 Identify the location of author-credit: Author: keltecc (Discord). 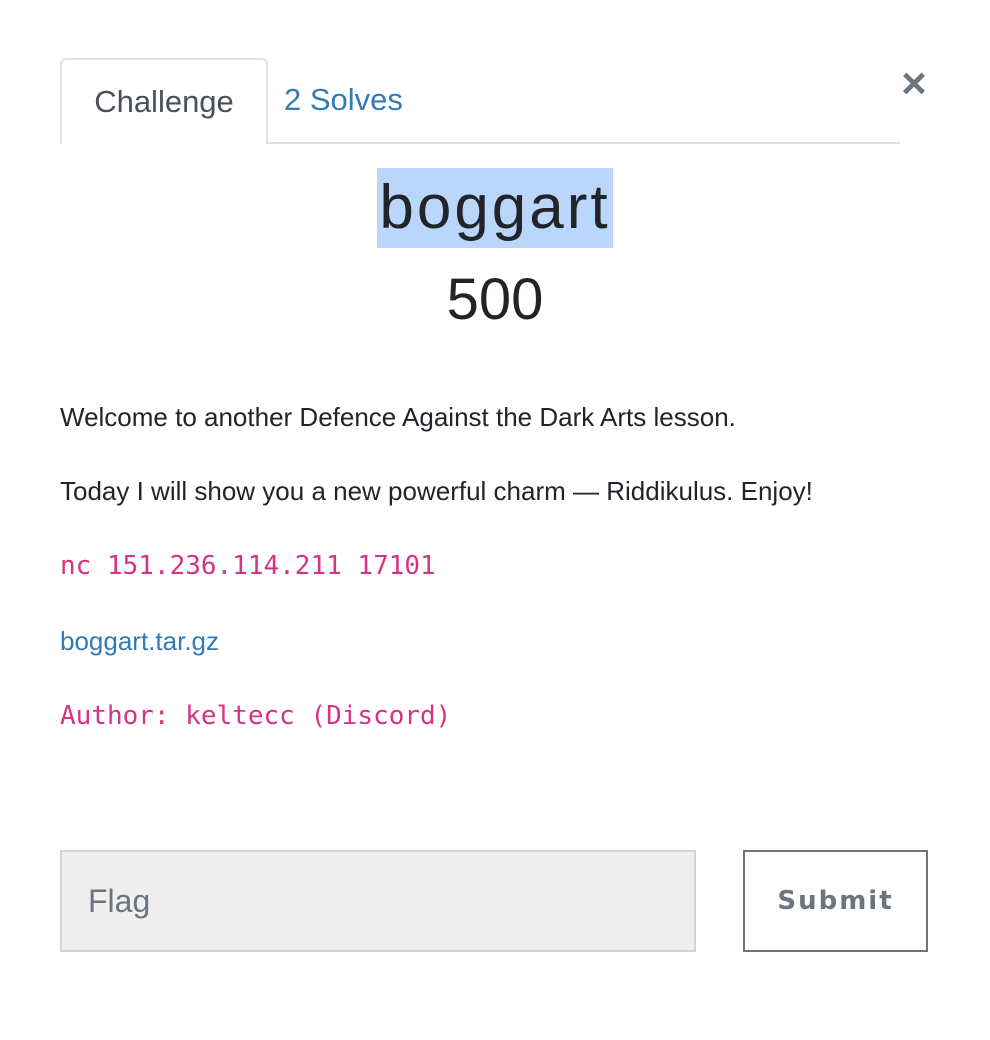
(256, 716).